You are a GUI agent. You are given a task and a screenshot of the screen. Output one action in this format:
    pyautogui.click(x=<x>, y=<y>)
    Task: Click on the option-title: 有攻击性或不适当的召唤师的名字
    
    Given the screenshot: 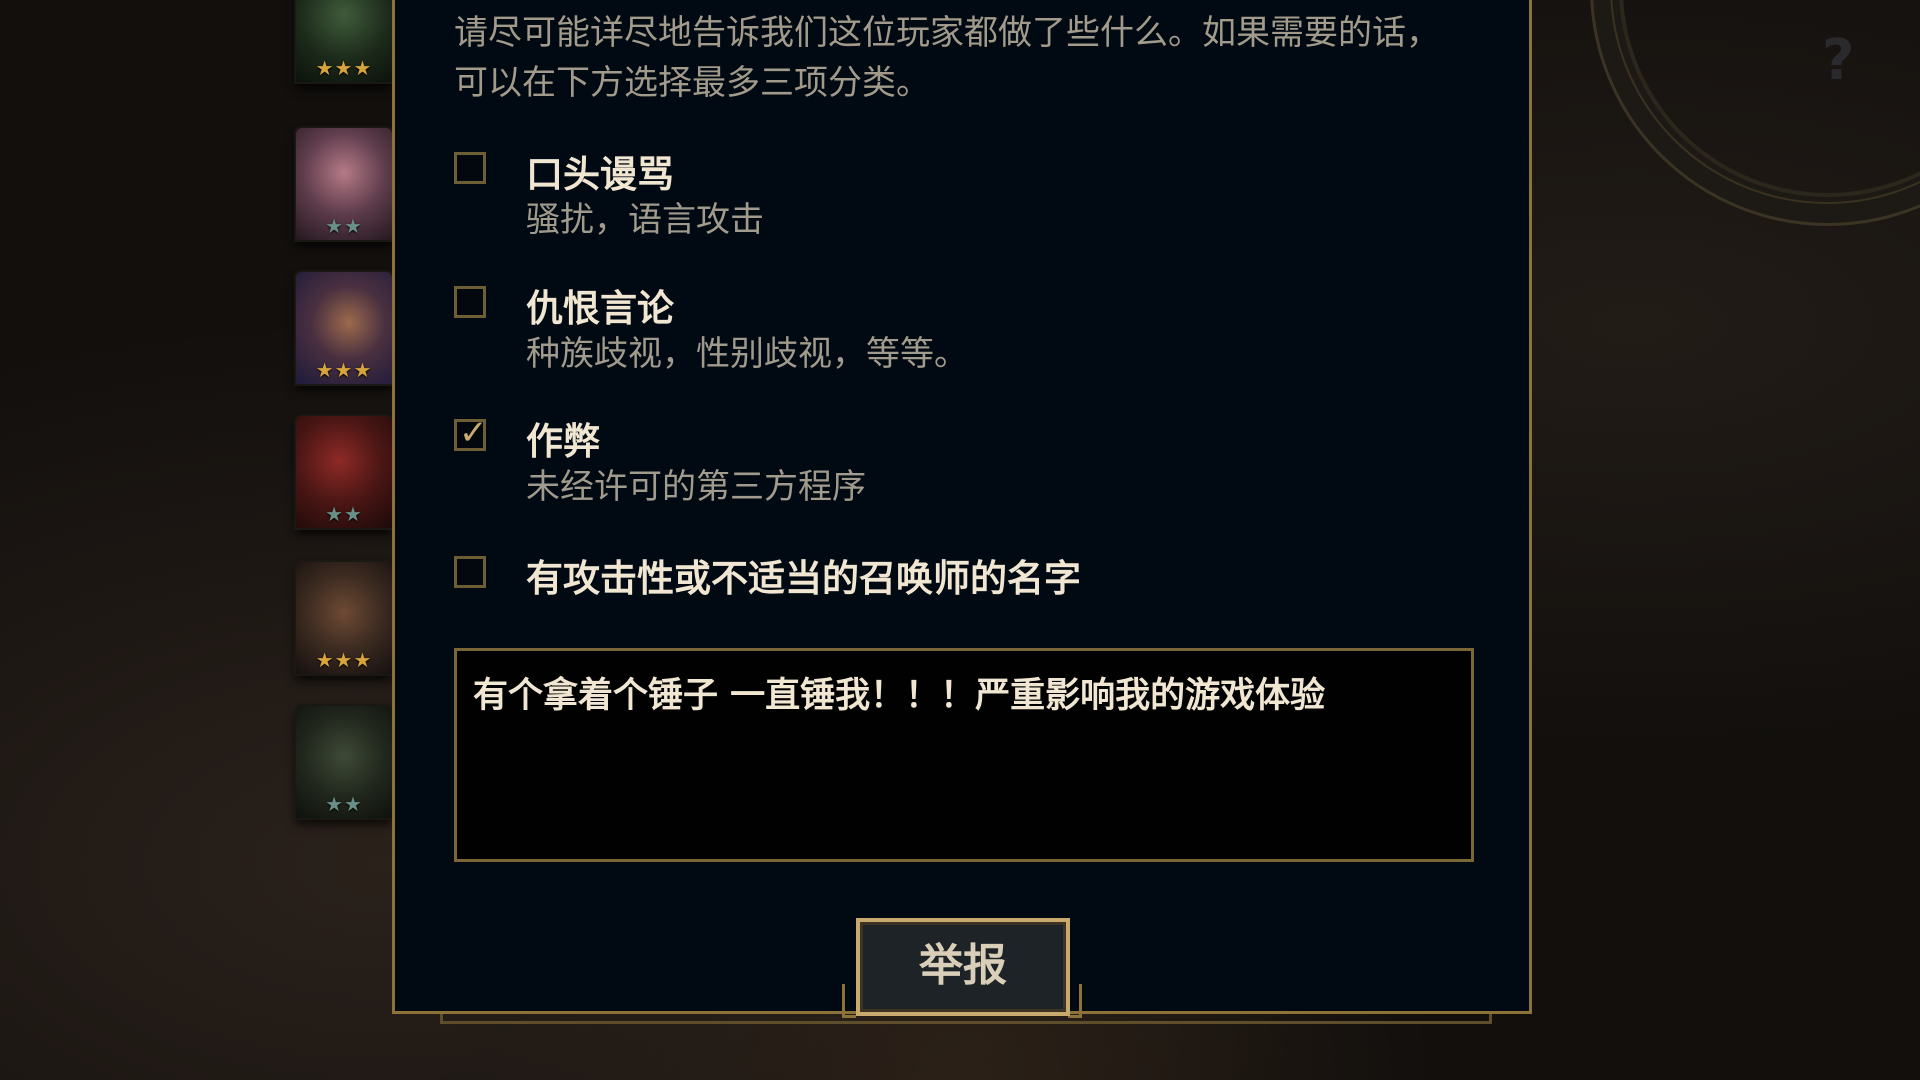 What is the action you would take?
    pyautogui.click(x=803, y=578)
    